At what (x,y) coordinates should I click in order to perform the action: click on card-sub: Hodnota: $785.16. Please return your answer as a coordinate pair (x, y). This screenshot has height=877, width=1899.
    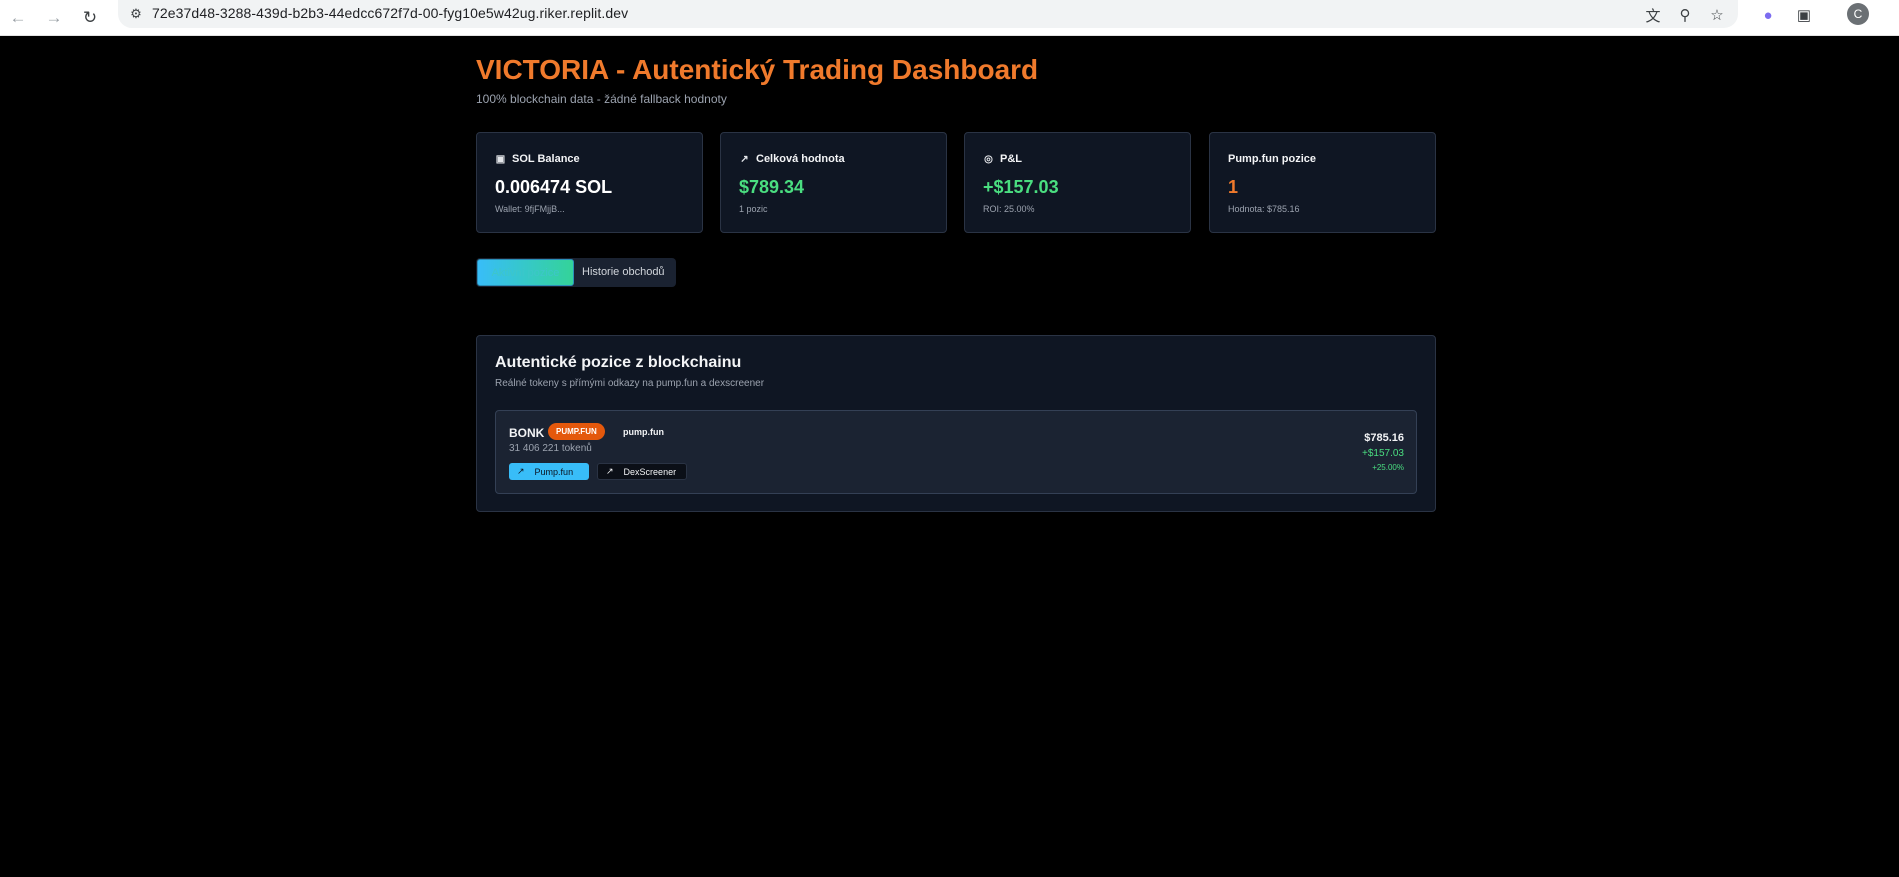
    Looking at the image, I should click on (1264, 209).